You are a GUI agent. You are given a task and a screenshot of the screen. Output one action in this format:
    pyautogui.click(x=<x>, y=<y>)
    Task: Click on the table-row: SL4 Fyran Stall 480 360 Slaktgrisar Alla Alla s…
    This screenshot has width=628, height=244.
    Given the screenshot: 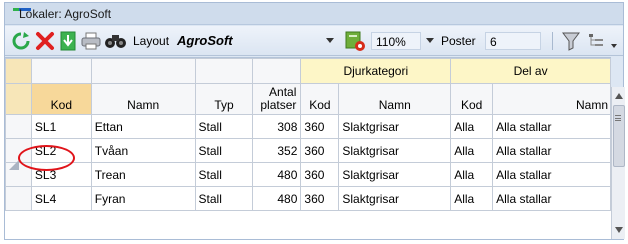 What is the action you would take?
    pyautogui.click(x=308, y=198)
    